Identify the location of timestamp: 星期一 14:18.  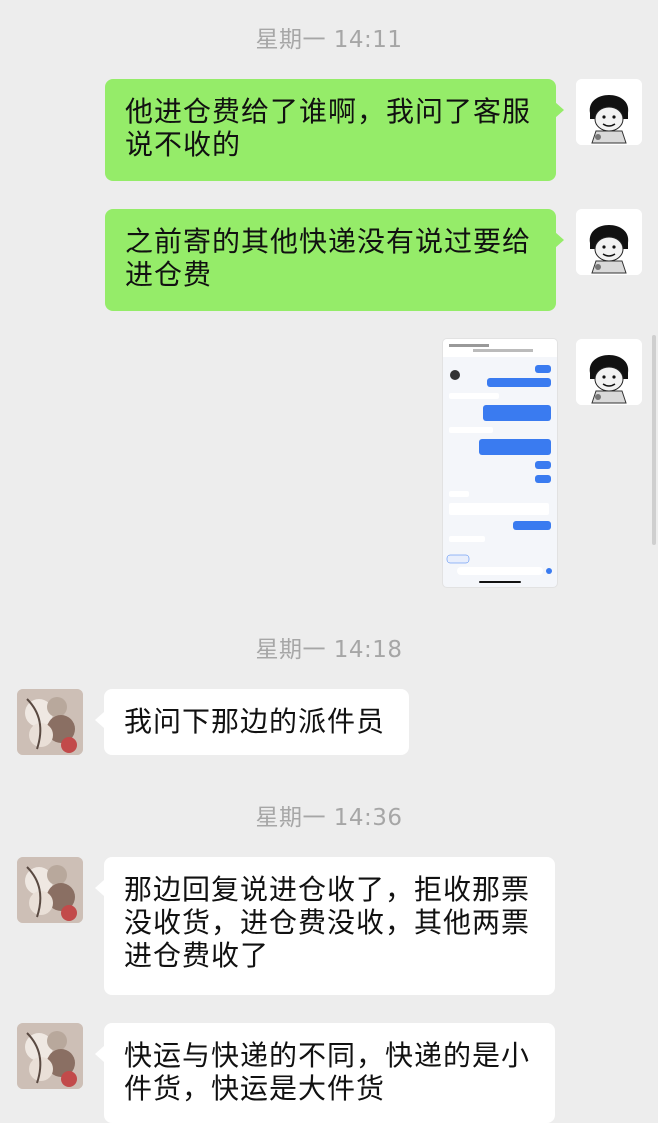
(329, 650).